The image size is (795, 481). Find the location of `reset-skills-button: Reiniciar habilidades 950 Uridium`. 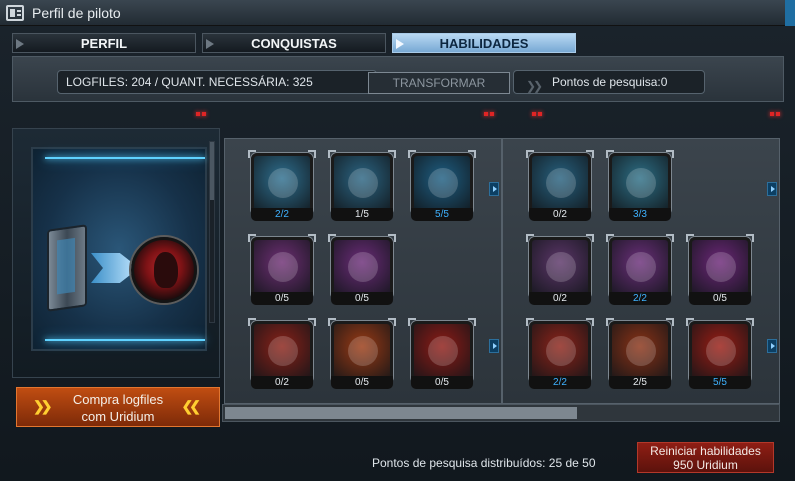

reset-skills-button: Reiniciar habilidades 950 Uridium is located at coordinates (705, 457).